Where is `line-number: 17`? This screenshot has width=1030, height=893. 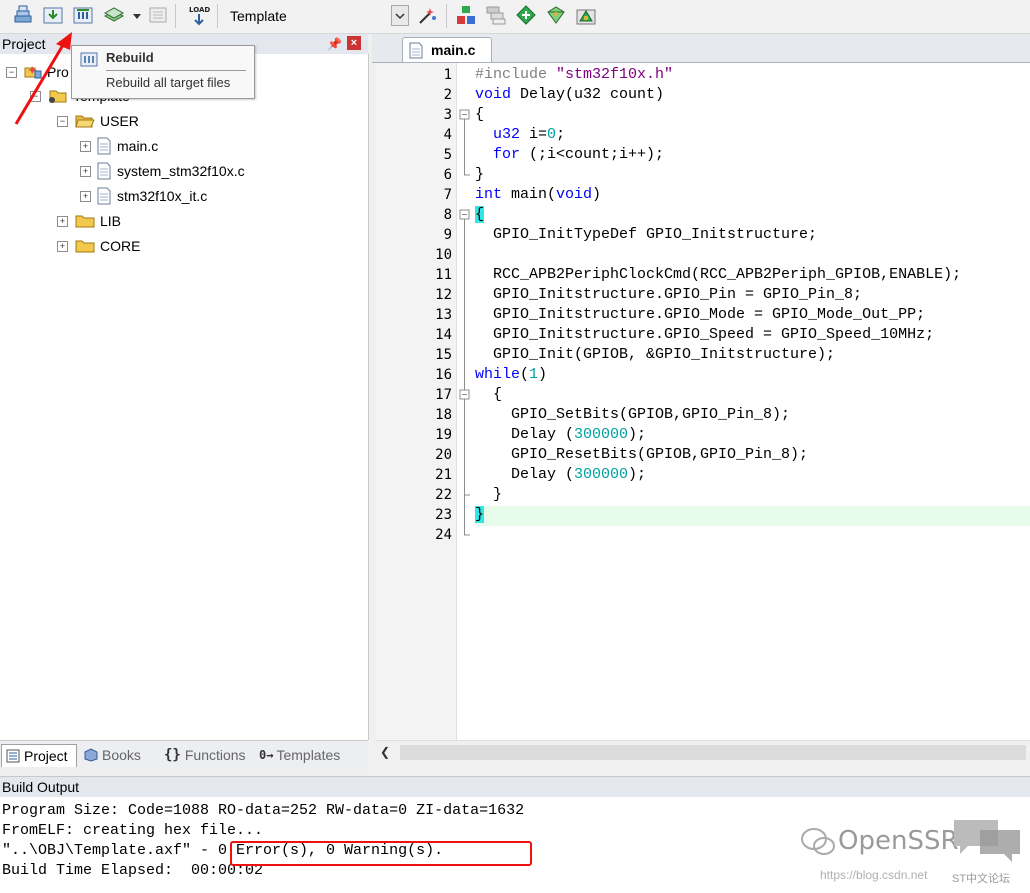 line-number: 17 is located at coordinates (443, 395).